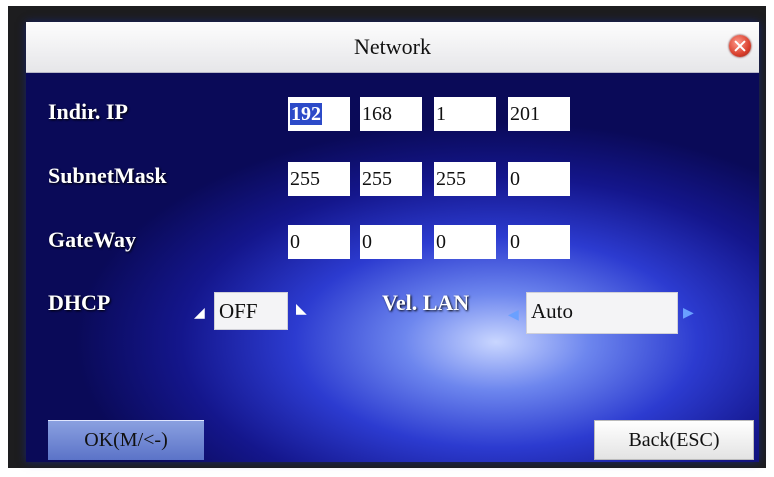 This screenshot has width=774, height=477. I want to click on subnet-octet-4: 0, so click(539, 179).